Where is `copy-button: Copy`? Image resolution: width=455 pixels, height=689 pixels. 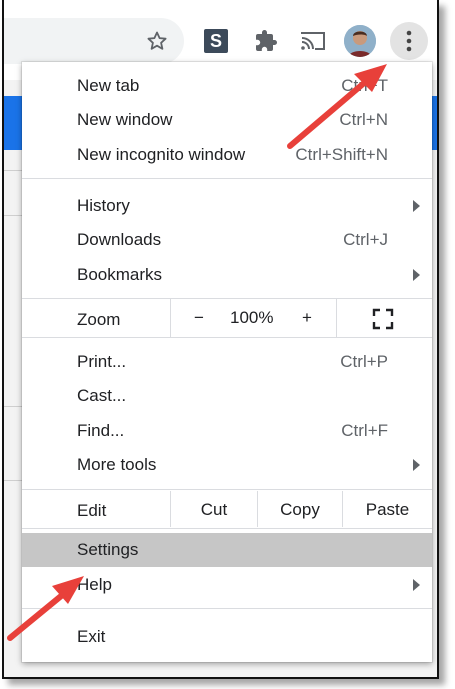
copy-button: Copy is located at coordinates (300, 510).